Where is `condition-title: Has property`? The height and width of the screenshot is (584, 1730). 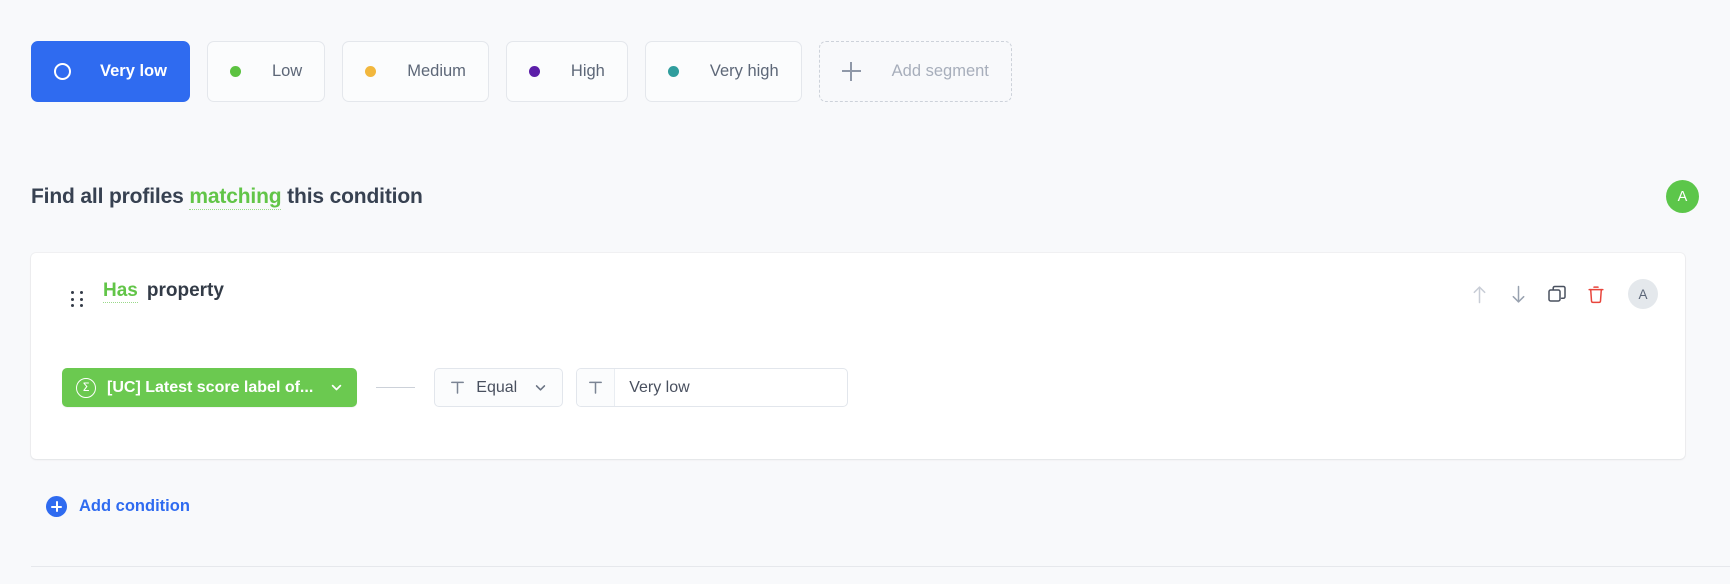
condition-title: Has property is located at coordinates (163, 291).